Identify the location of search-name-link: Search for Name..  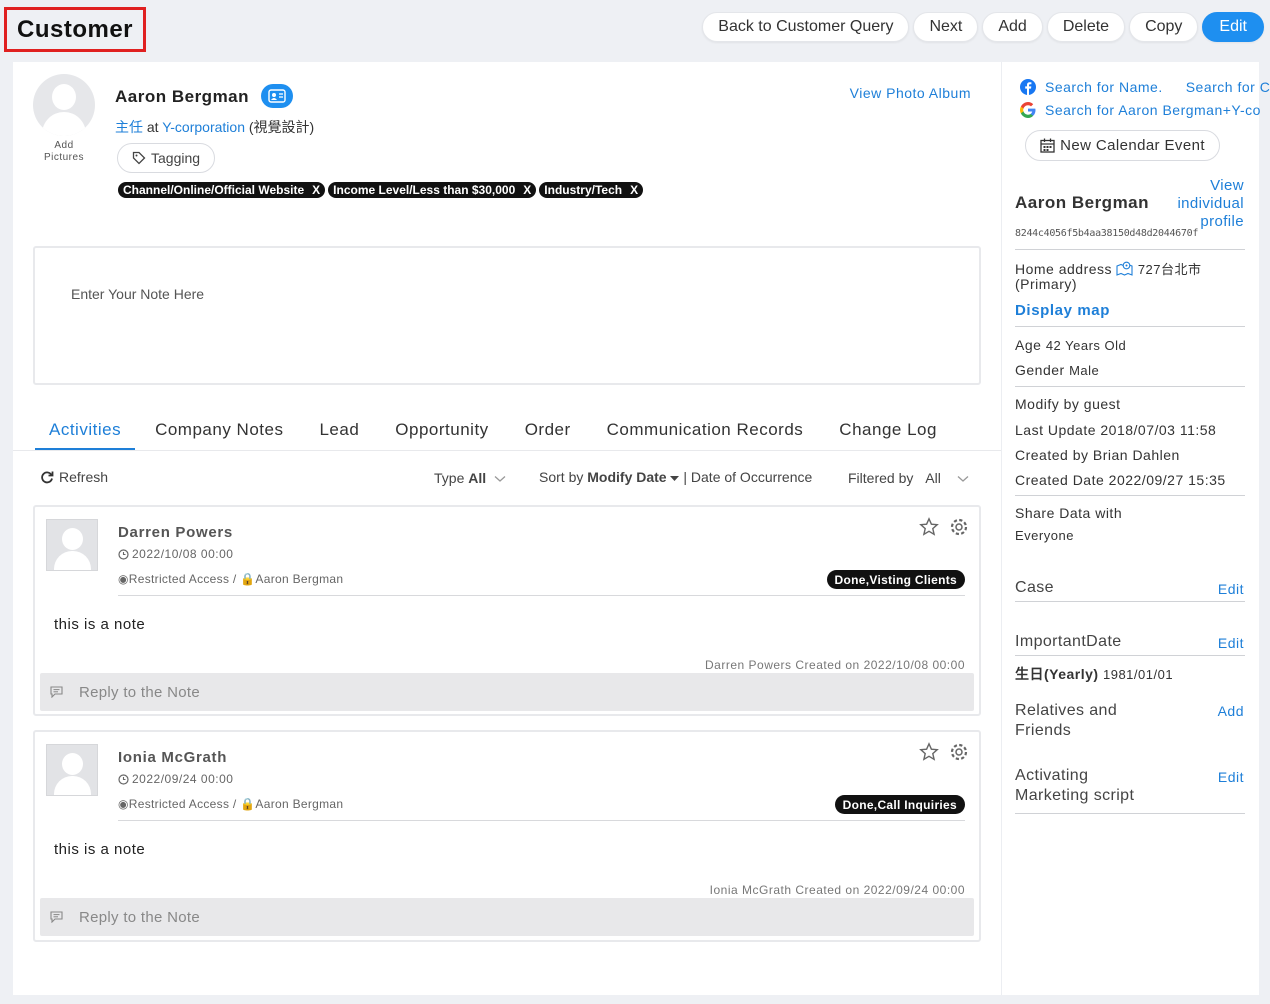
(1104, 87).